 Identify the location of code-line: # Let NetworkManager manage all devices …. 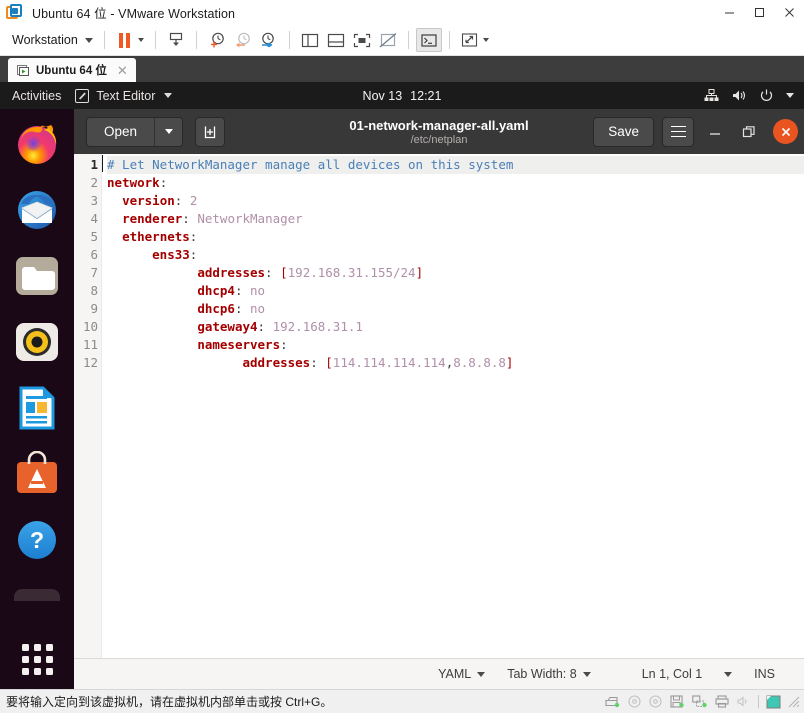
(453, 164).